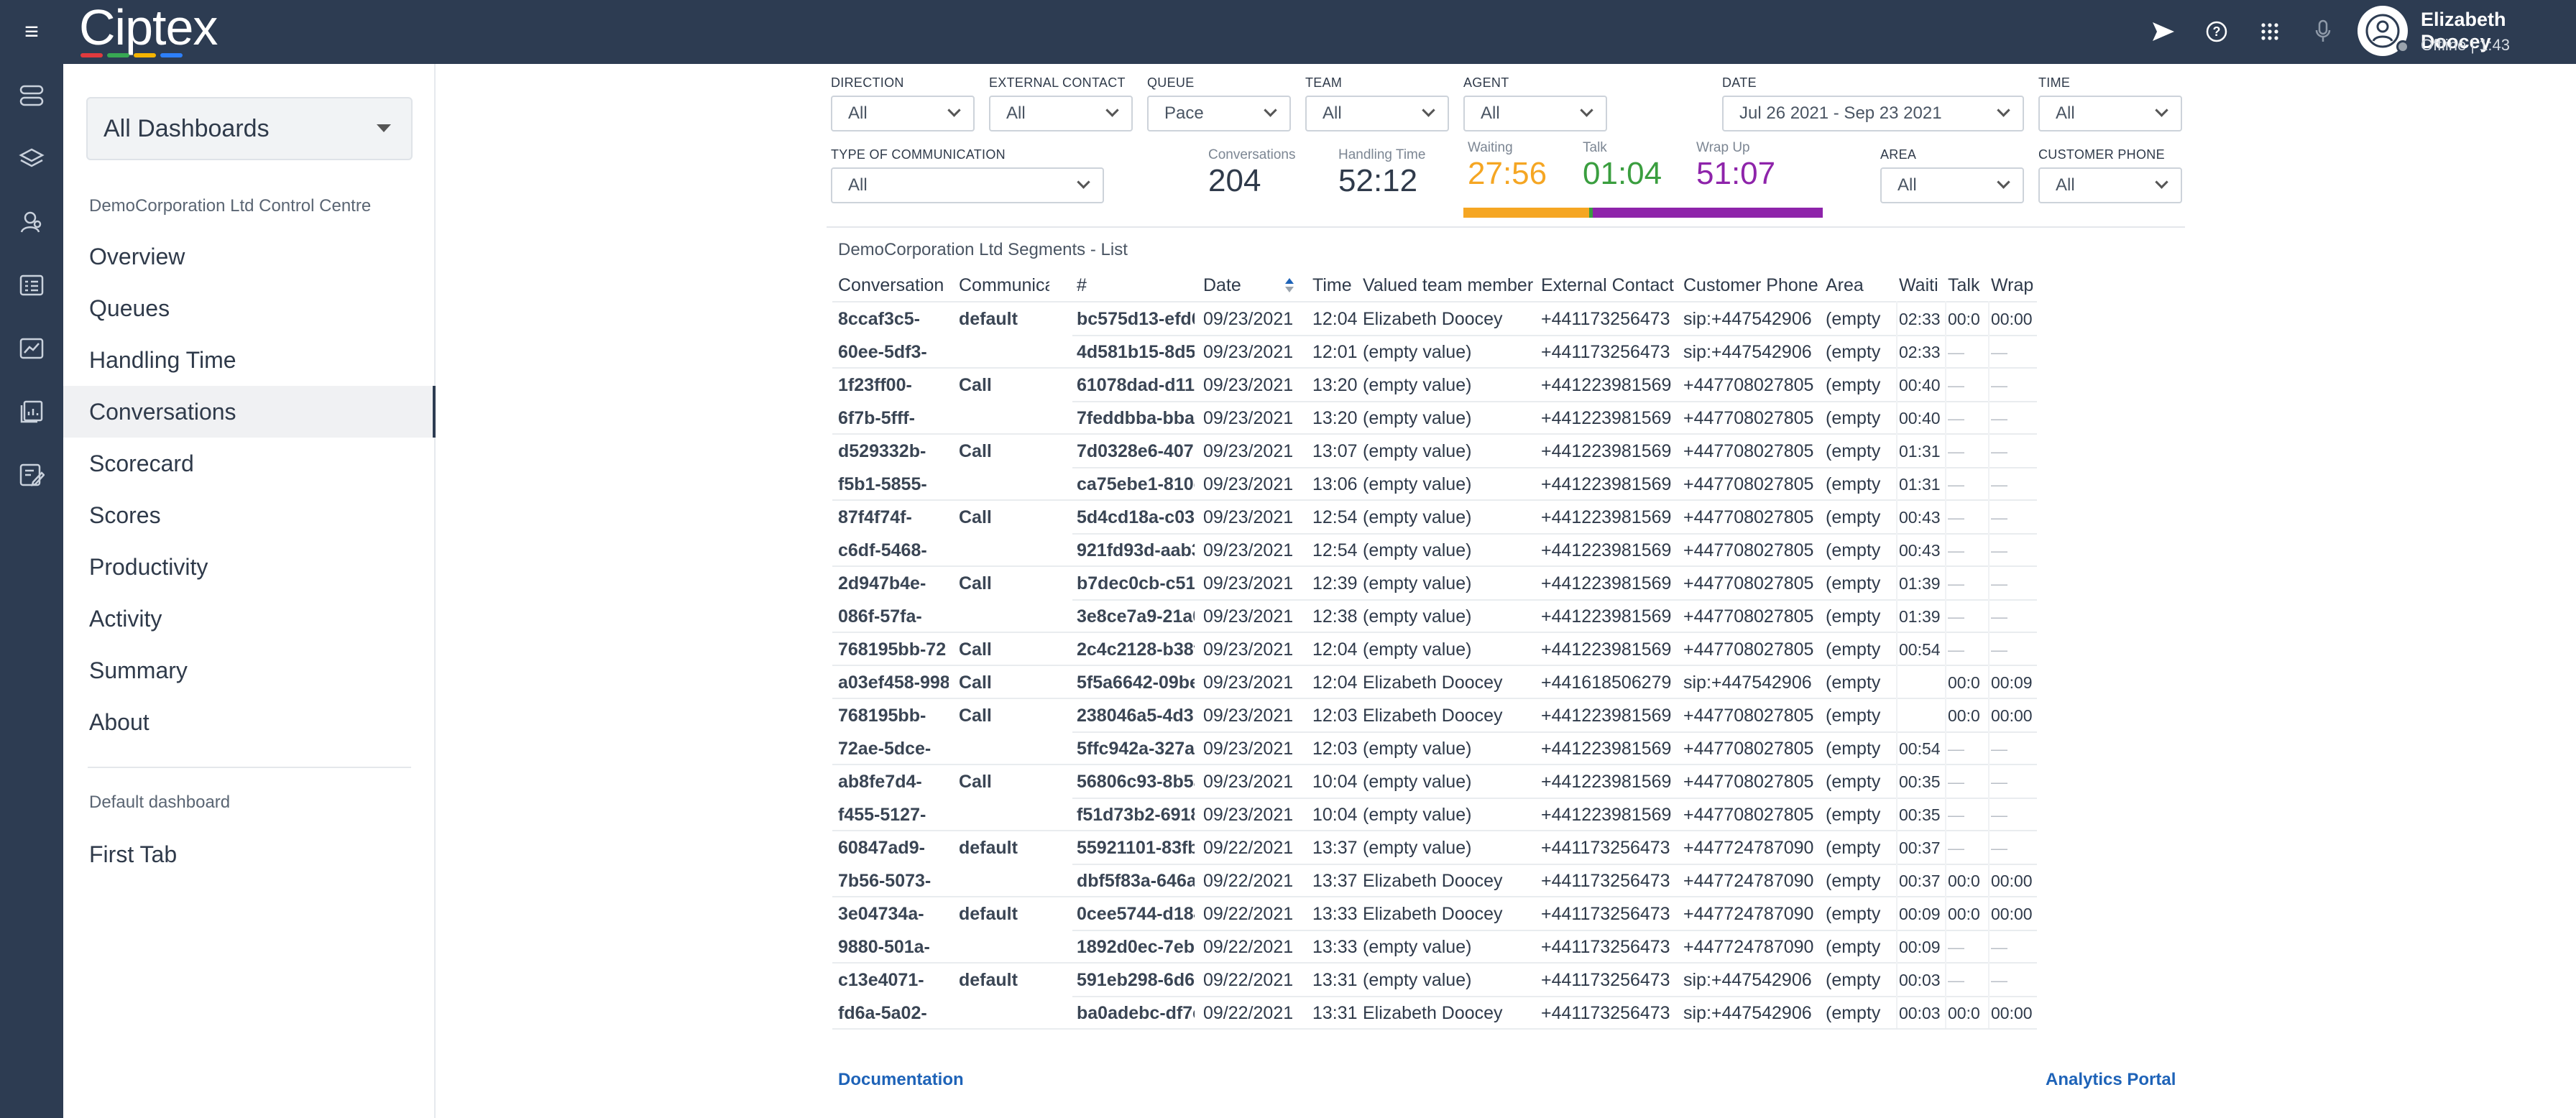 This screenshot has height=1118, width=2576. What do you see at coordinates (1535, 114) in the screenshot?
I see `agent-select: All` at bounding box center [1535, 114].